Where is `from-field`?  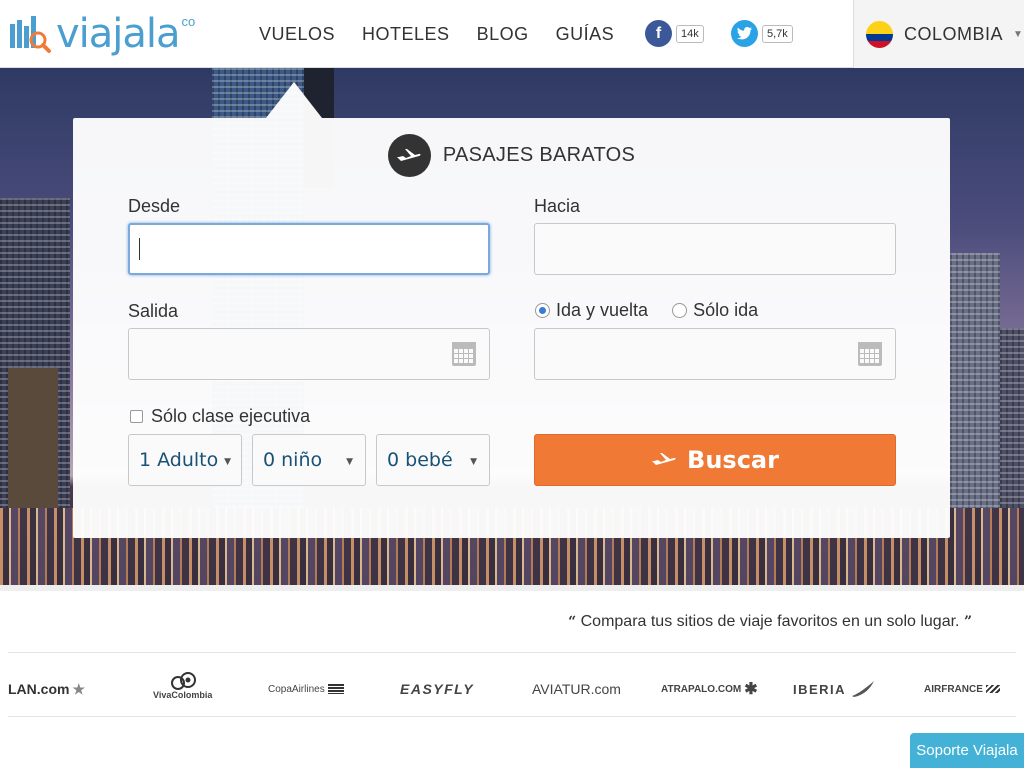
from-field is located at coordinates (309, 249).